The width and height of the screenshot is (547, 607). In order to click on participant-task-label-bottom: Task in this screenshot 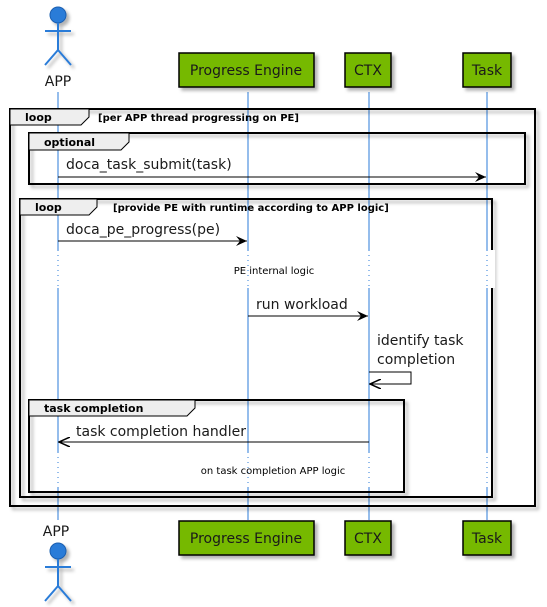, I will do `click(487, 539)`.